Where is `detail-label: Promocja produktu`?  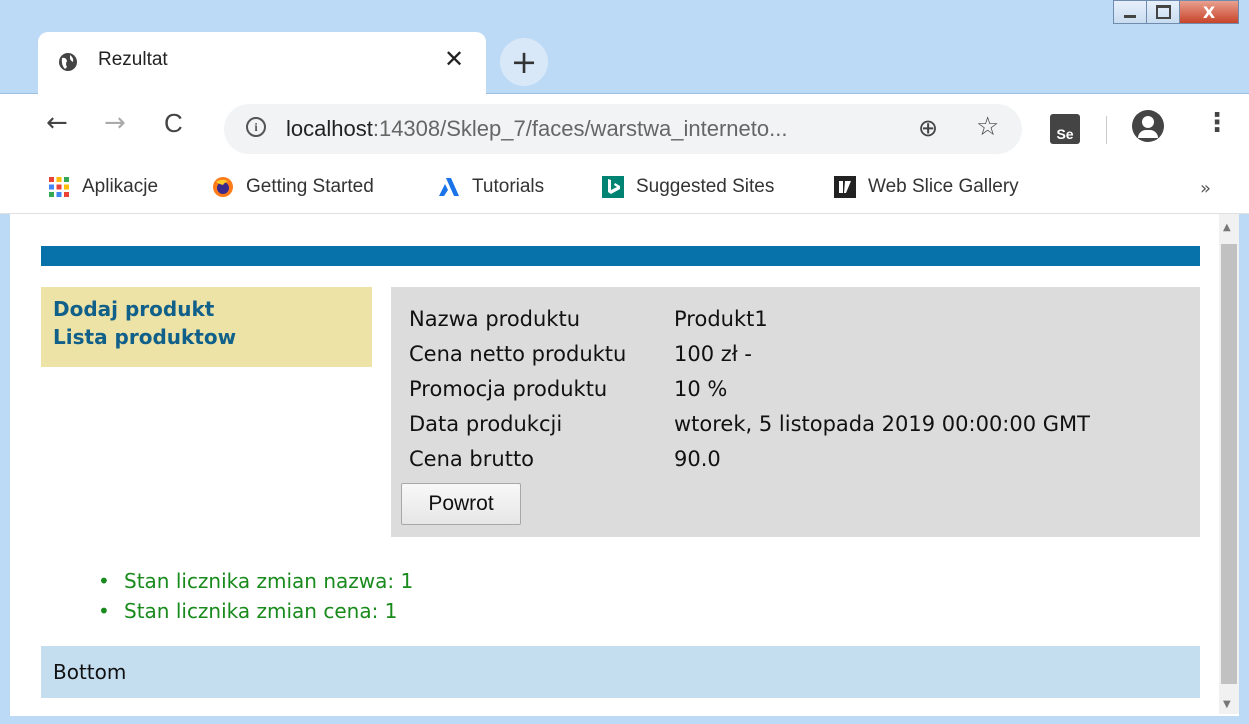 detail-label: Promocja produktu is located at coordinates (508, 389).